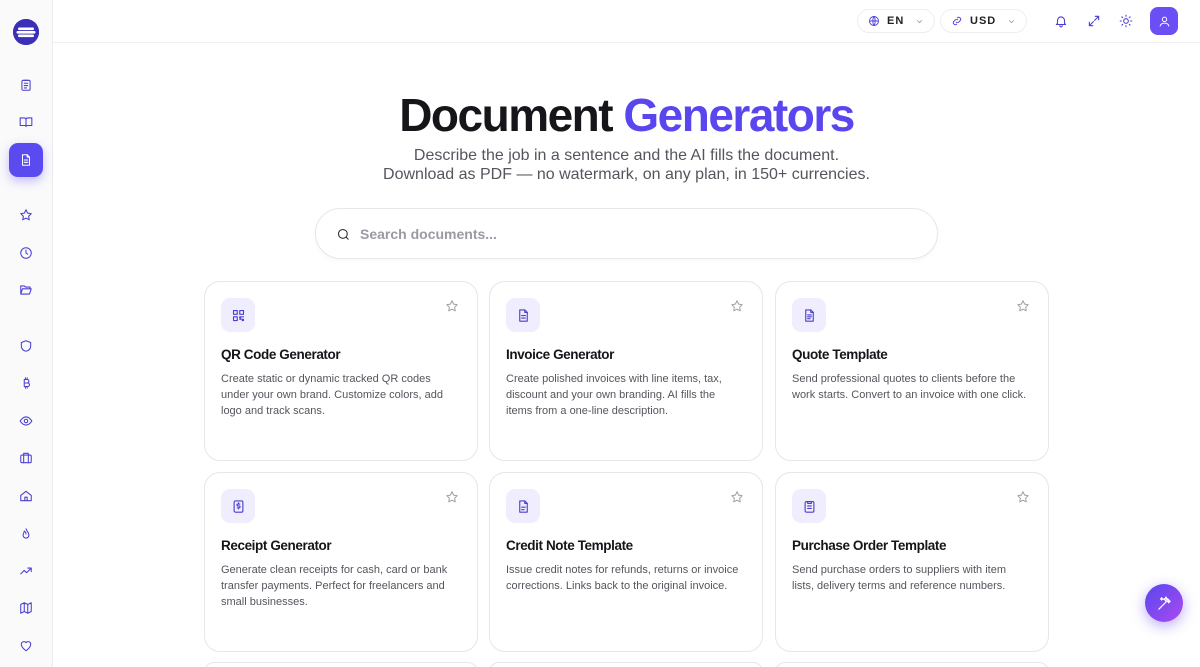 The image size is (1200, 667). I want to click on user-menu-button, so click(1164, 21).